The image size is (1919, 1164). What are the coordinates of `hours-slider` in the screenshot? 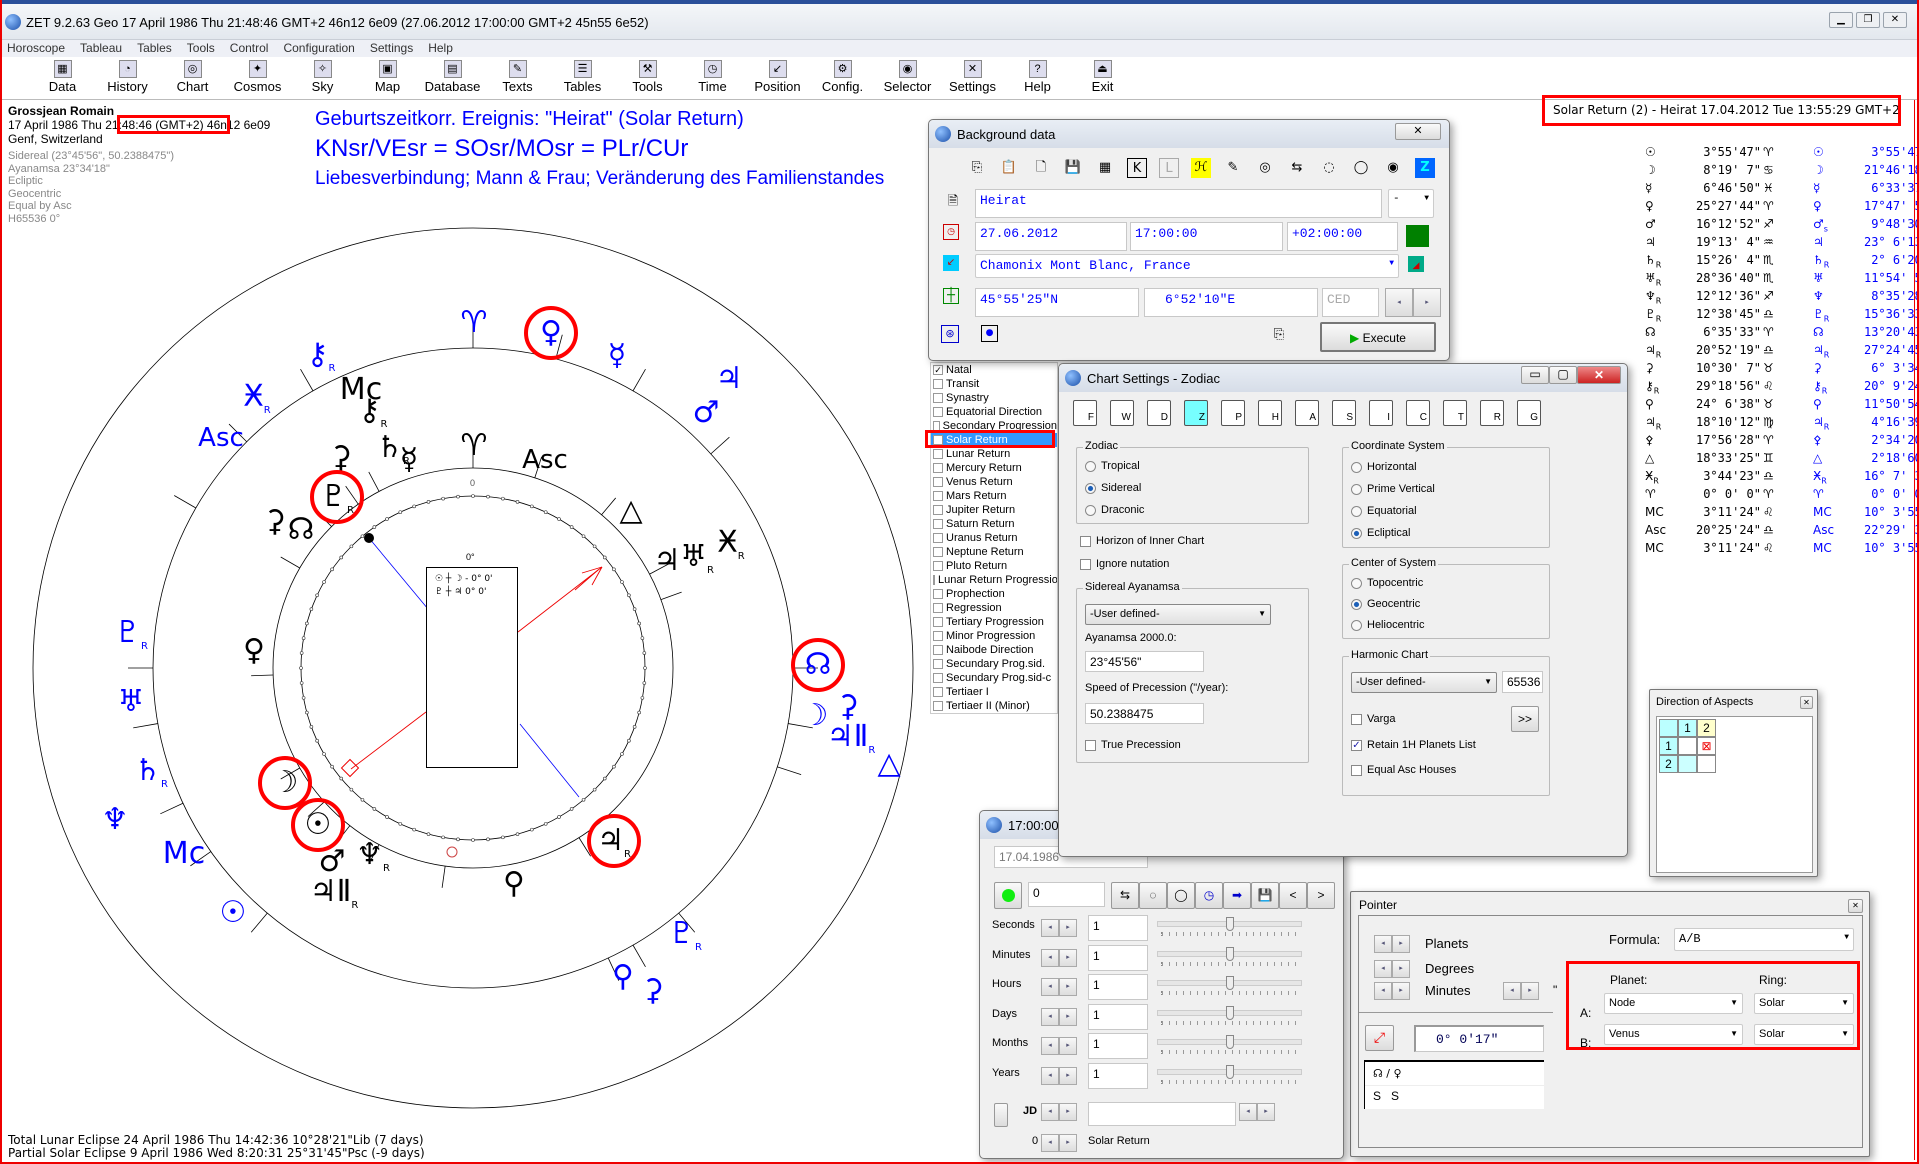 It's located at (1229, 987).